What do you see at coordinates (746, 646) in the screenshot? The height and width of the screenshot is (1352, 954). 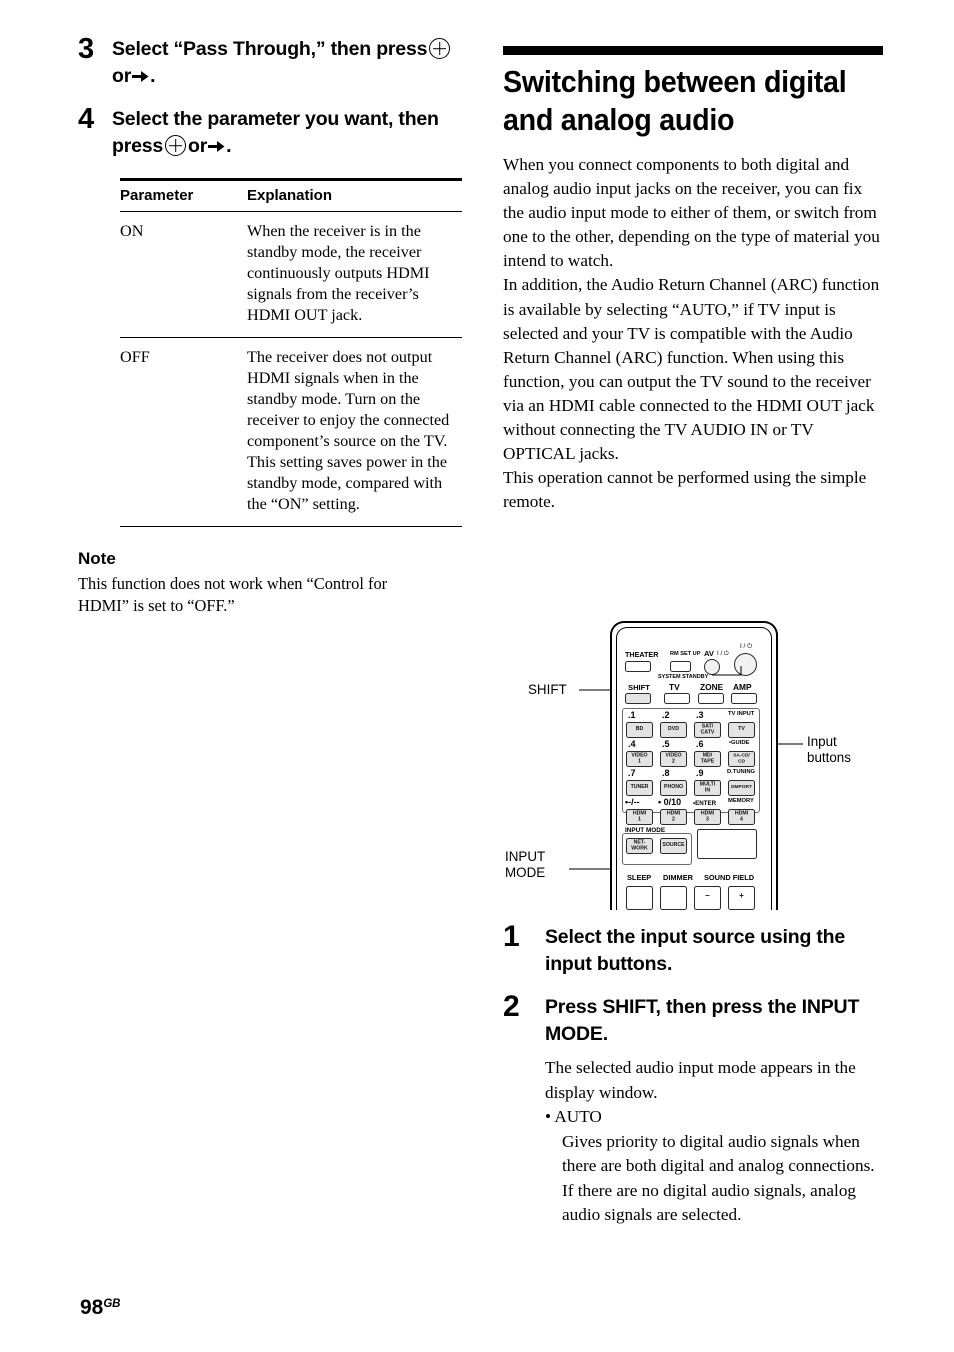 I see `remote-label-amp-power-symbol: I / ⏻` at bounding box center [746, 646].